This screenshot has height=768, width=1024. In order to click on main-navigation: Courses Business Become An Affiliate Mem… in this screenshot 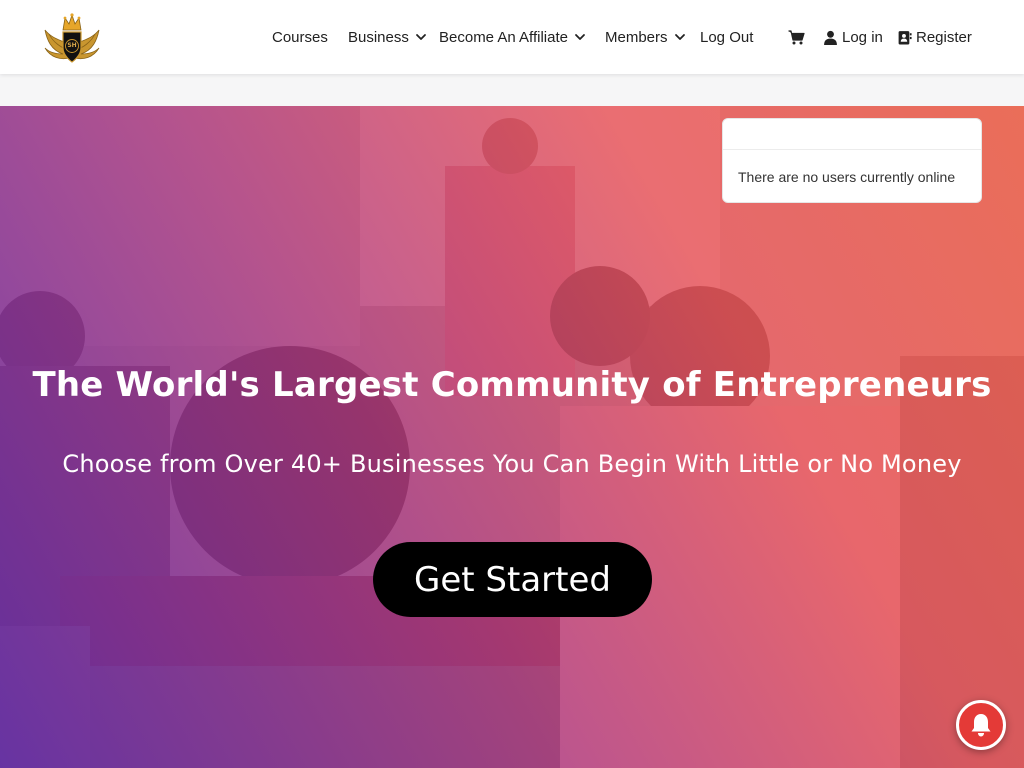, I will do `click(512, 37)`.